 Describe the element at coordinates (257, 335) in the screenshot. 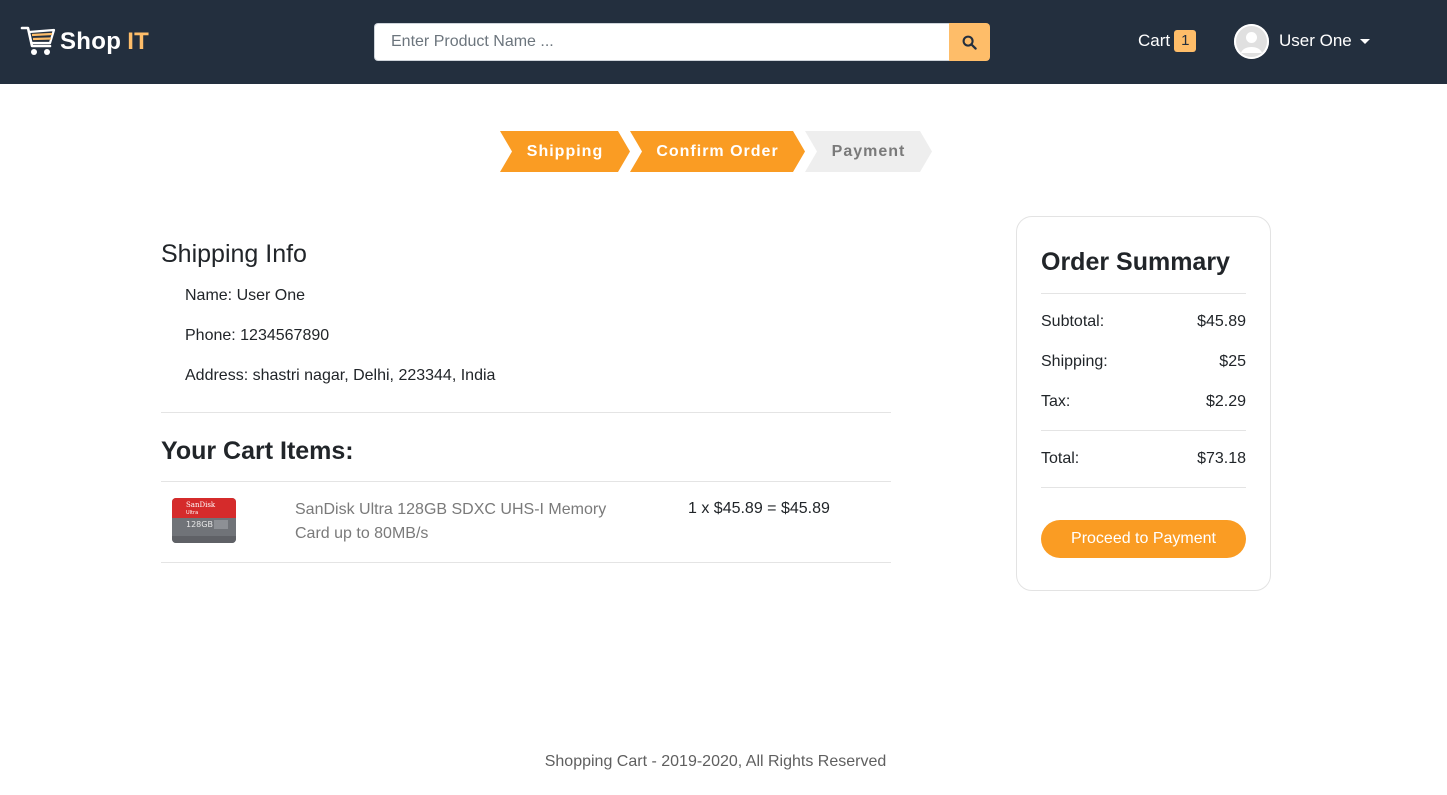

I see `shipping-phone: Phone: 1234567890` at that location.